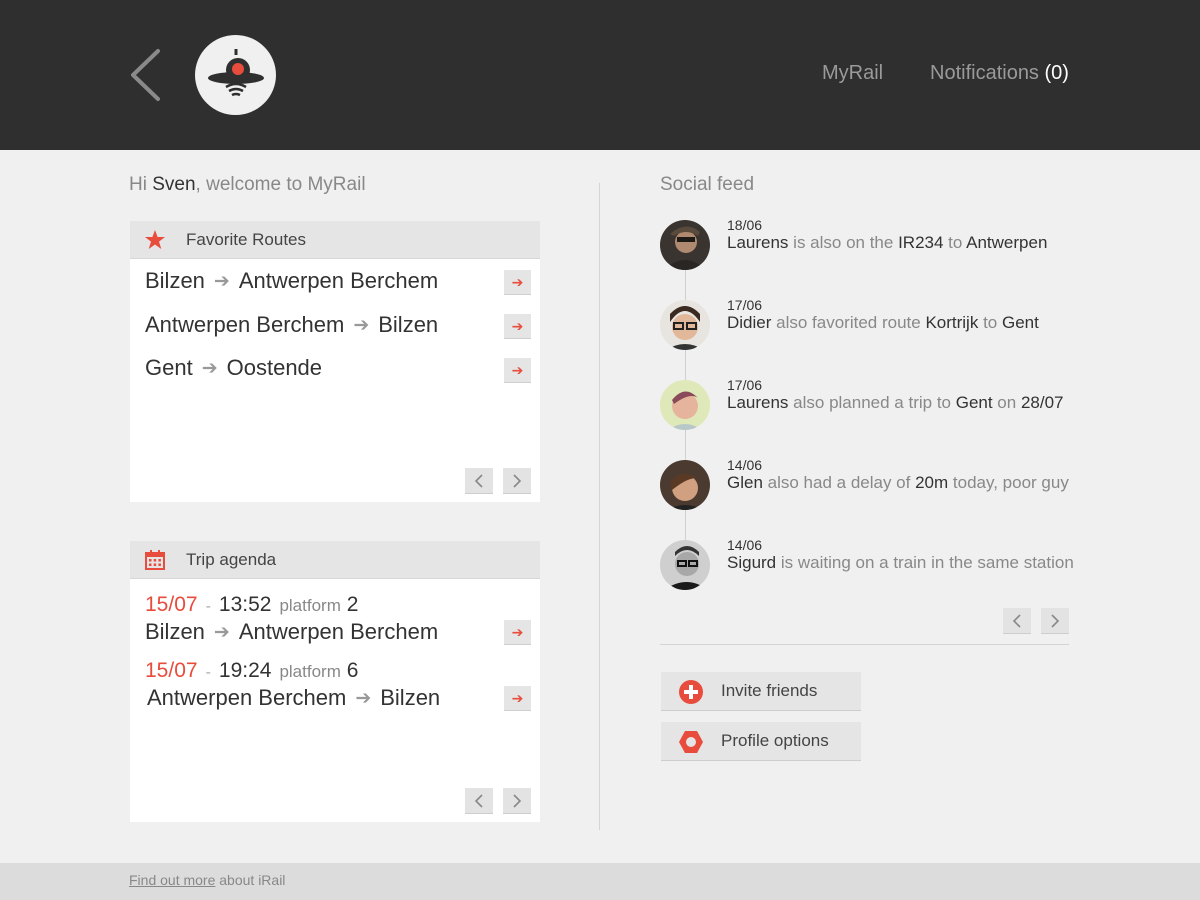 The width and height of the screenshot is (1200, 900). I want to click on irail-logo-icon, so click(236, 73).